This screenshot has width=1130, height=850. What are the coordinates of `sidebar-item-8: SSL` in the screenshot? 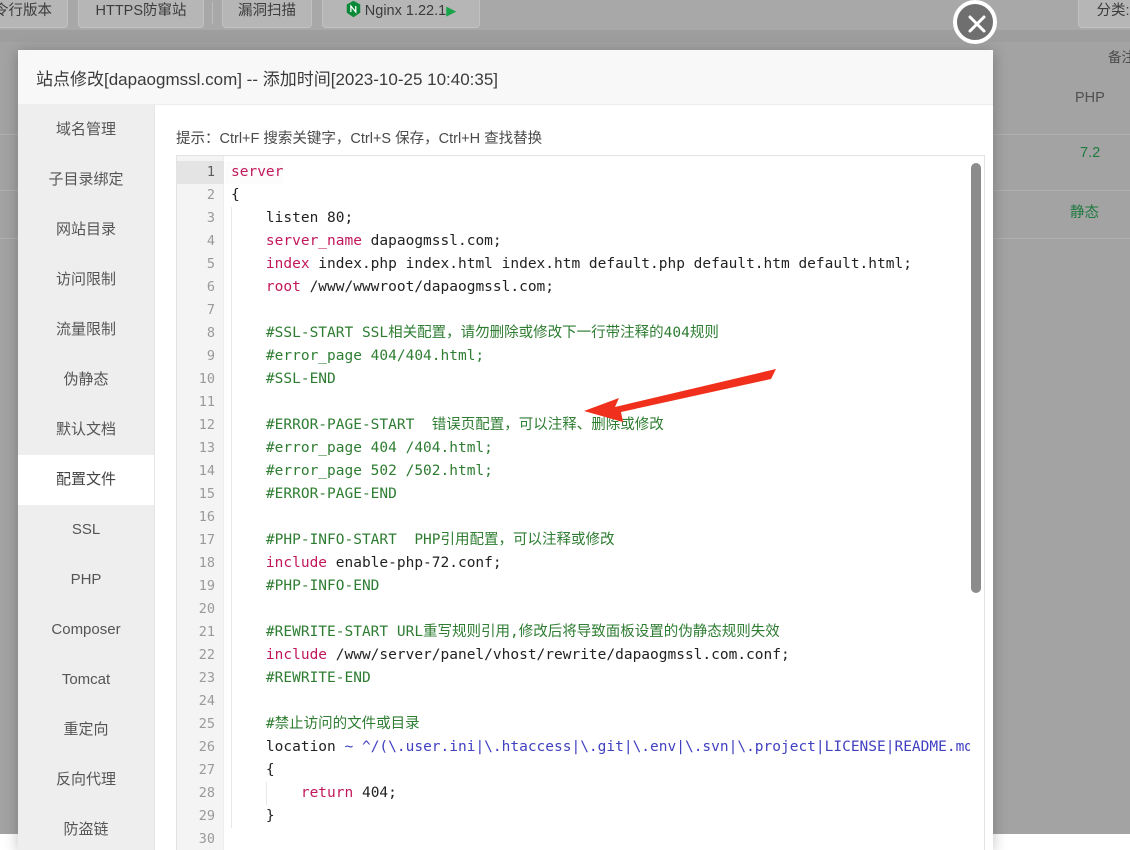 It's located at (86, 530).